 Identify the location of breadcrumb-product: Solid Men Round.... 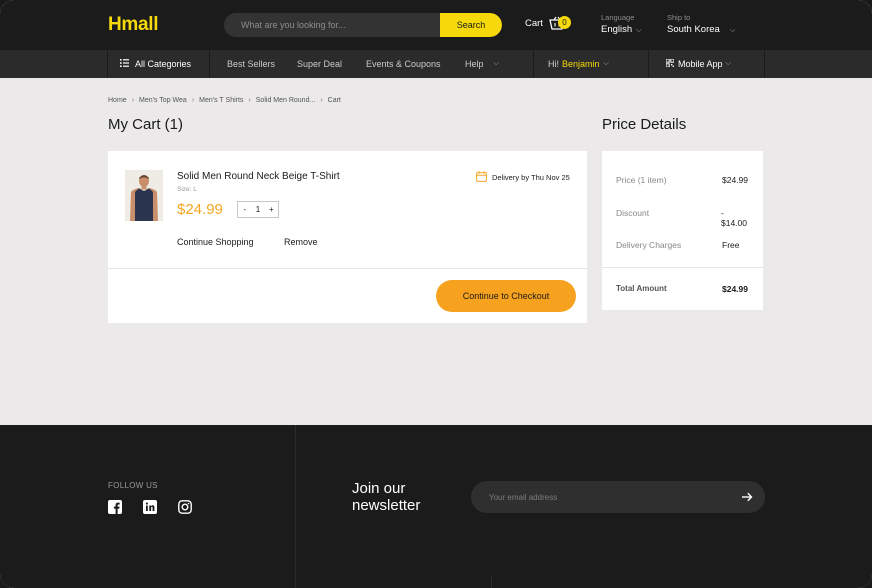
(286, 100).